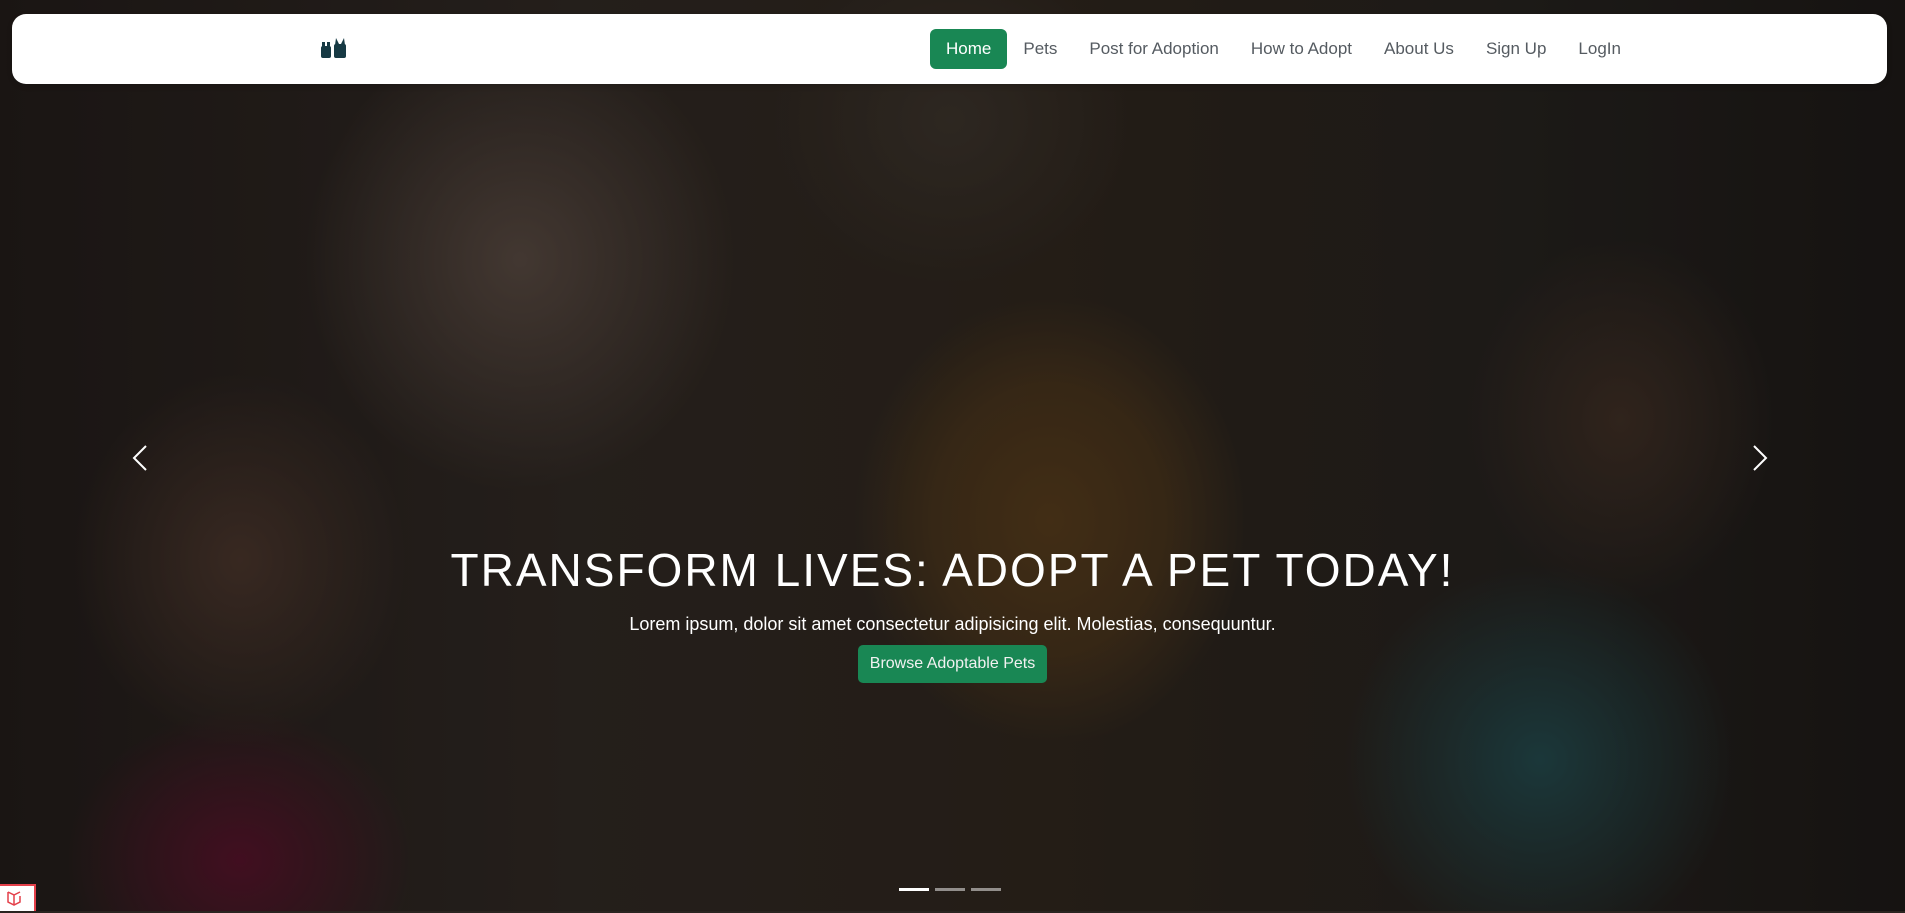  Describe the element at coordinates (1153, 49) in the screenshot. I see `nav-post-for-adoption: Post for Adoption` at that location.